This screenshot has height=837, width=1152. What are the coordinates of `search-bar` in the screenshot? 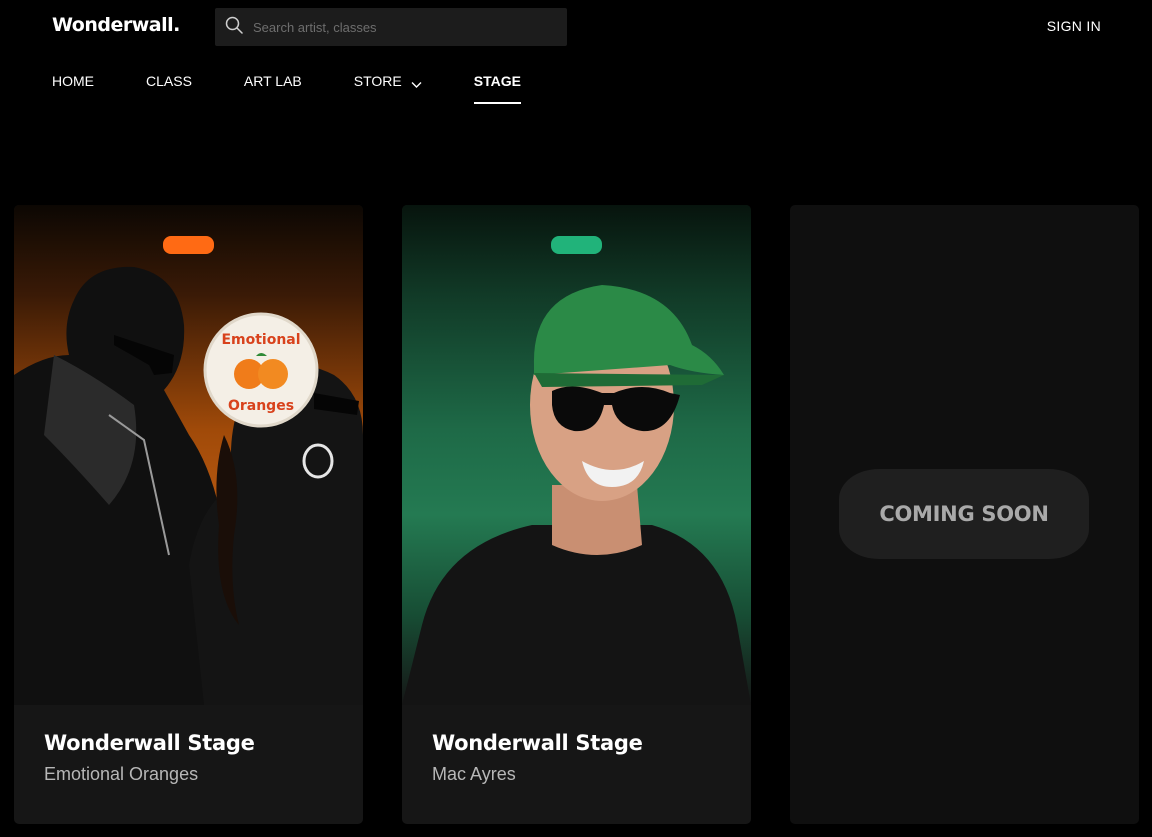 It's located at (391, 27).